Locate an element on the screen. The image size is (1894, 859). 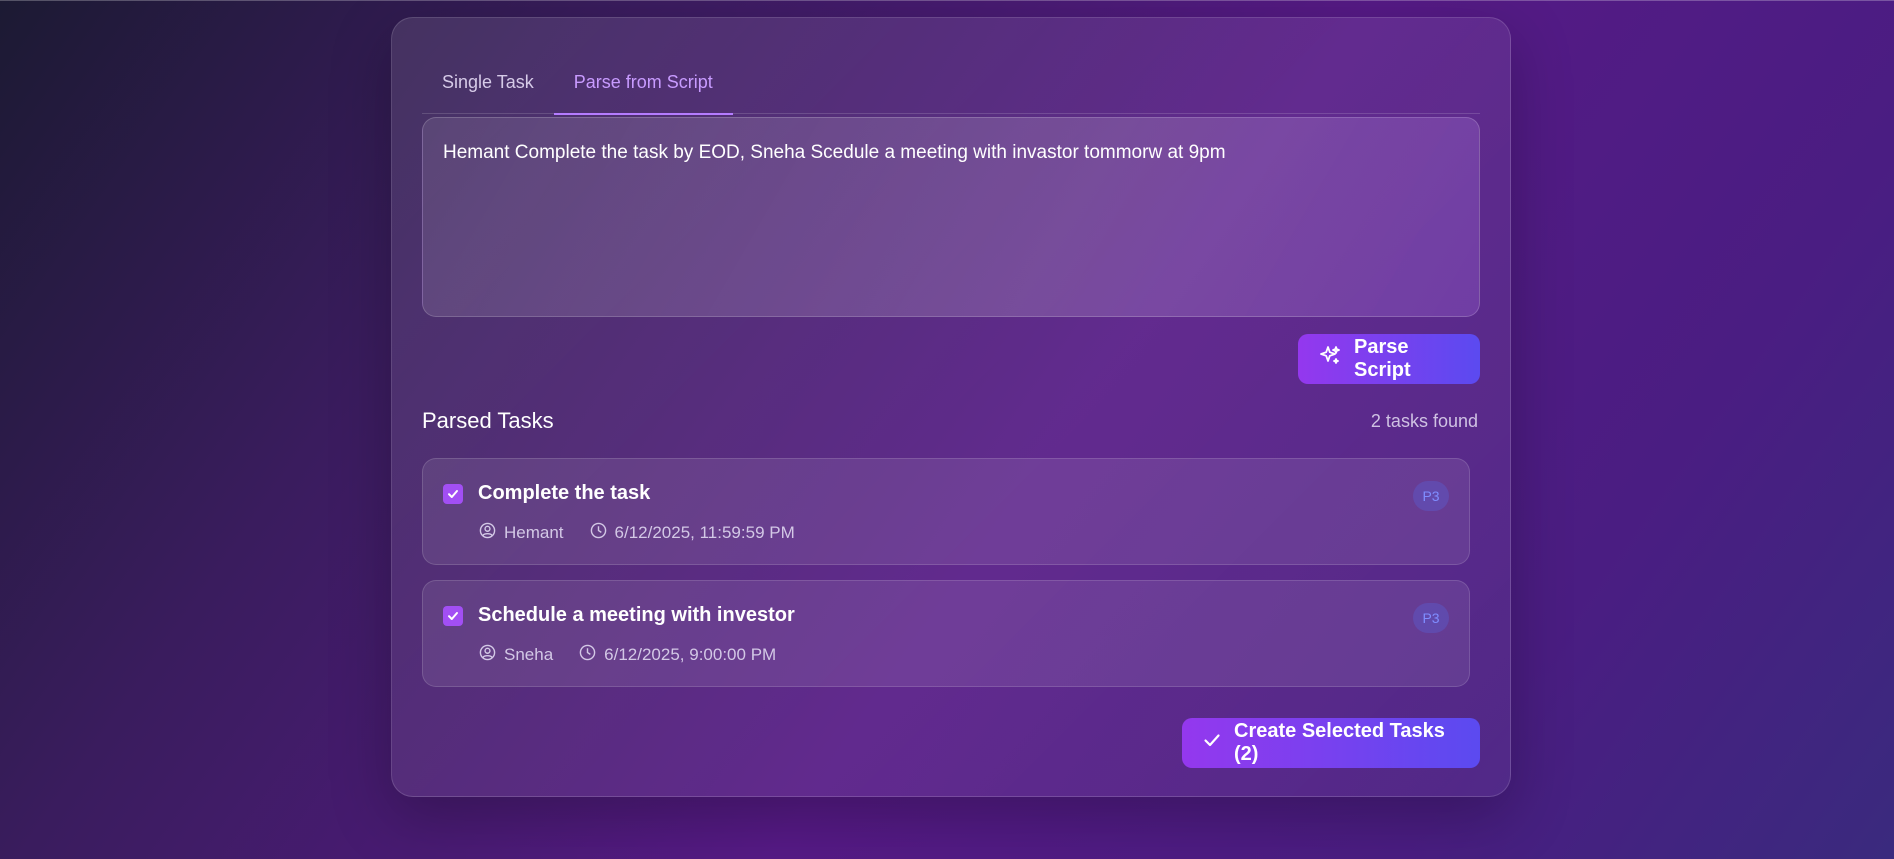
parse-script-label: Parse Script is located at coordinates (1382, 358).